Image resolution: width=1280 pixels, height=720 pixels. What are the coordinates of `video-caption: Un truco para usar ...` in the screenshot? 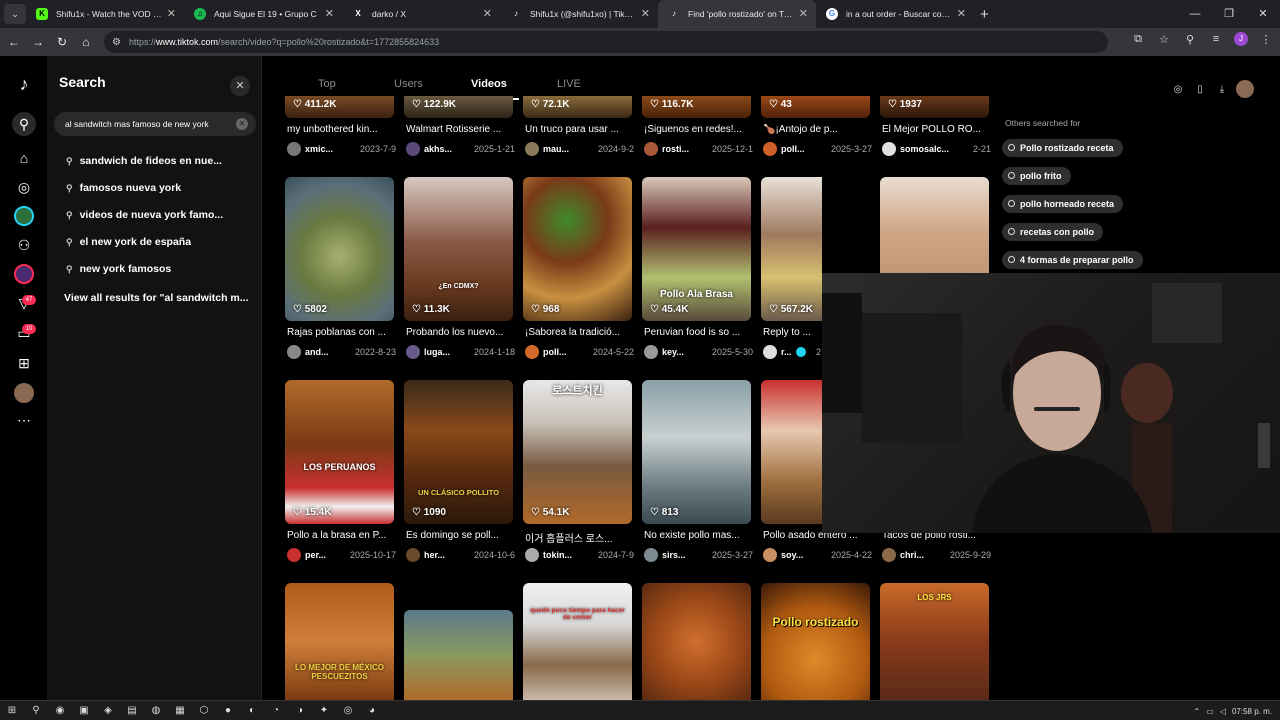 It's located at (579, 129).